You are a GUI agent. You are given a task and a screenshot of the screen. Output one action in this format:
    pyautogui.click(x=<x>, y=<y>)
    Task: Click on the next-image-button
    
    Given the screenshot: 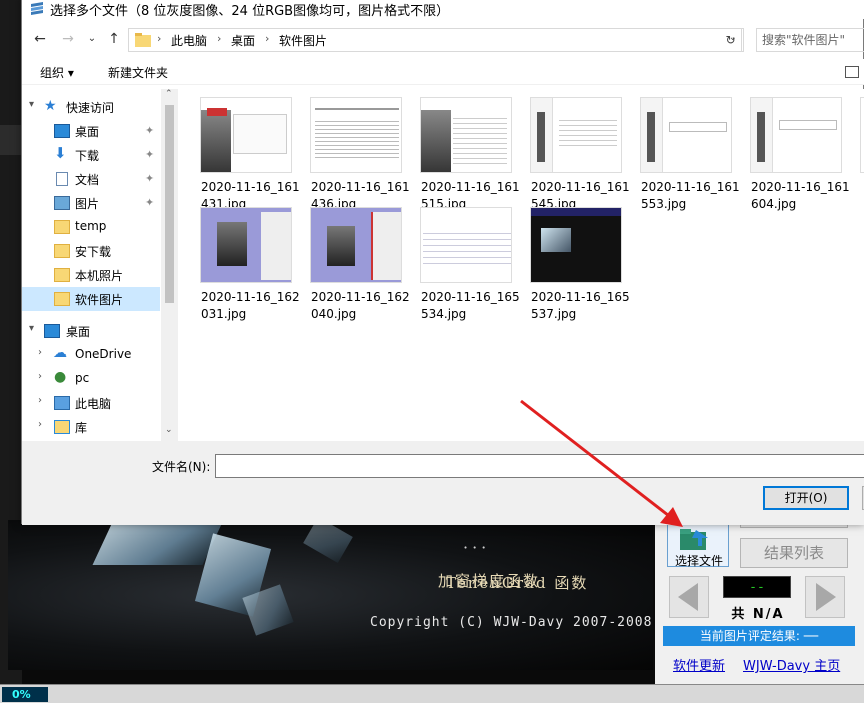 What is the action you would take?
    pyautogui.click(x=825, y=597)
    